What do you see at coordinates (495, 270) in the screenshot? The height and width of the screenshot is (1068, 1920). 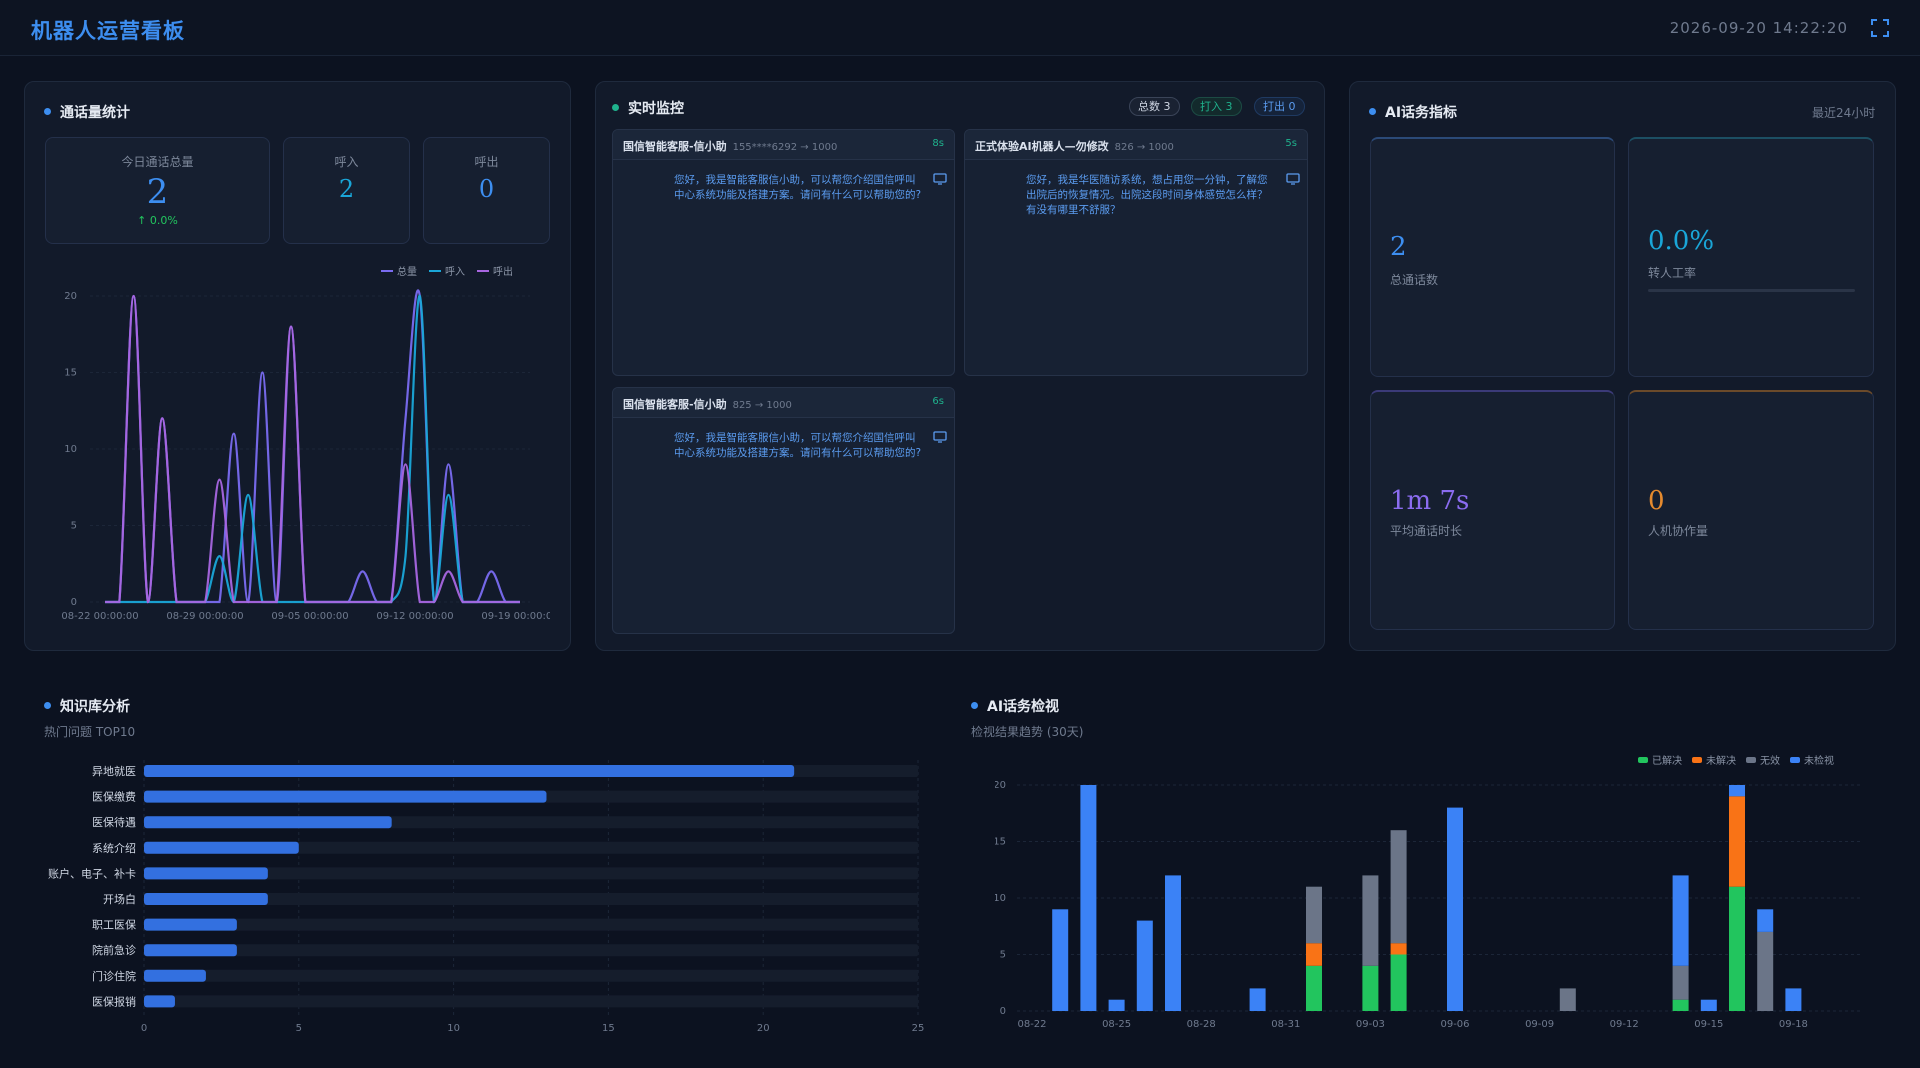 I see `legend-out: 呼出` at bounding box center [495, 270].